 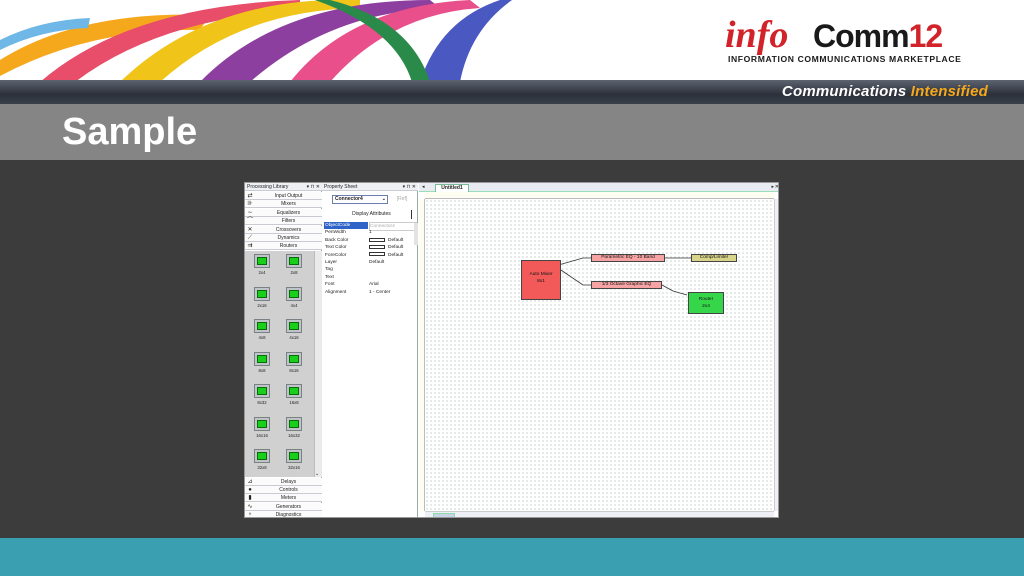 I want to click on category-label: Delays, so click(x=288, y=482).